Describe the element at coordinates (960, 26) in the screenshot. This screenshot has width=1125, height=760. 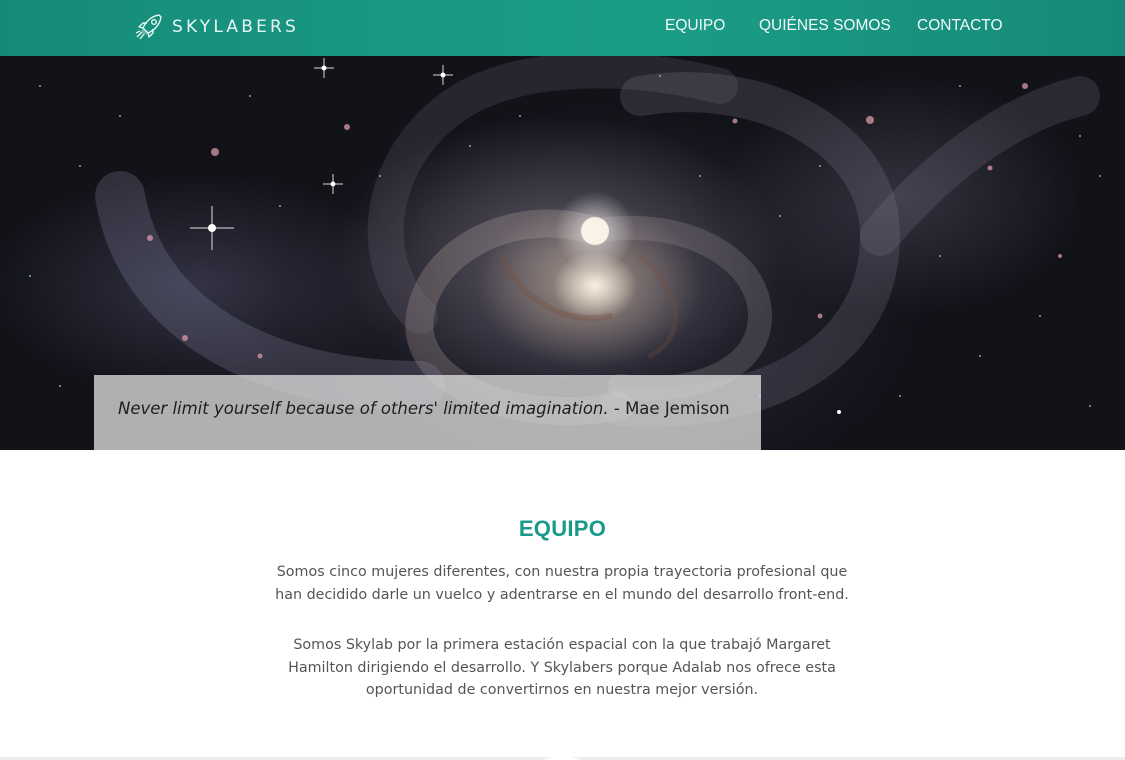
I see `nav-item-contacto: CONTACTO` at that location.